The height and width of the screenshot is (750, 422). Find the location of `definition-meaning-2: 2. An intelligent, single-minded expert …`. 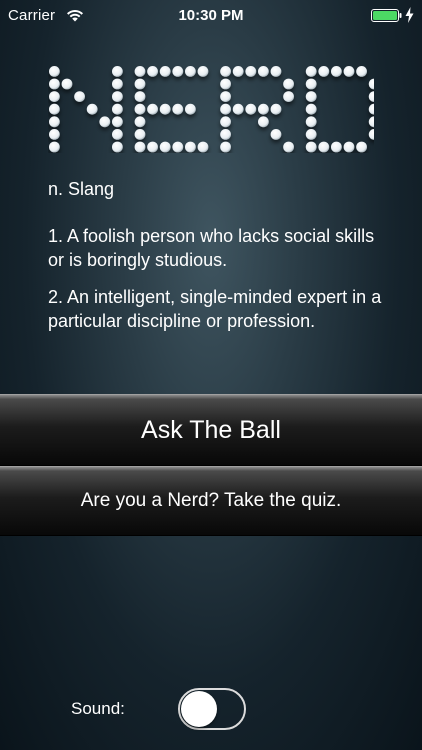

definition-meaning-2: 2. An intelligent, single-minded expert … is located at coordinates (215, 309).